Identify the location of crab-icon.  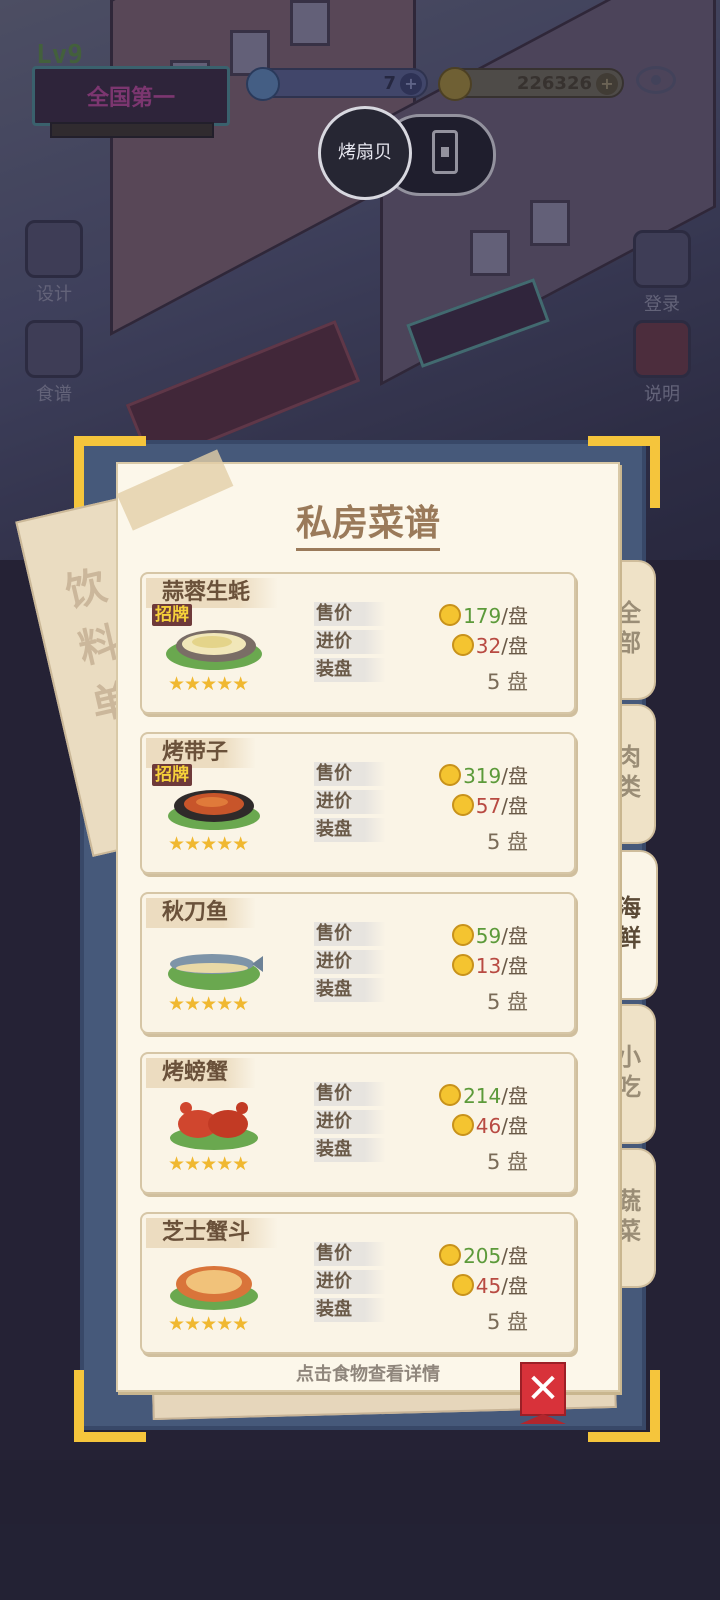
(214, 1126).